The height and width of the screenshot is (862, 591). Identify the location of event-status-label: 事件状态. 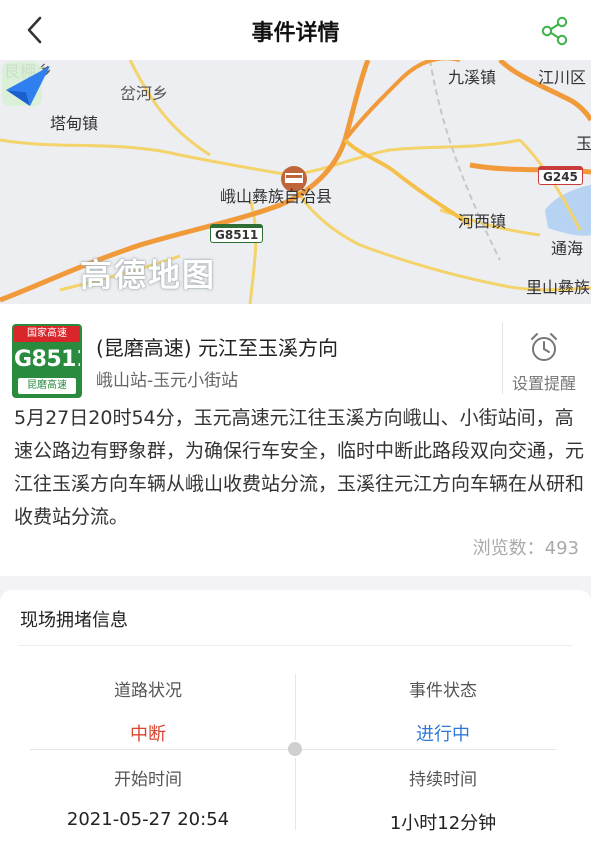
(443, 691).